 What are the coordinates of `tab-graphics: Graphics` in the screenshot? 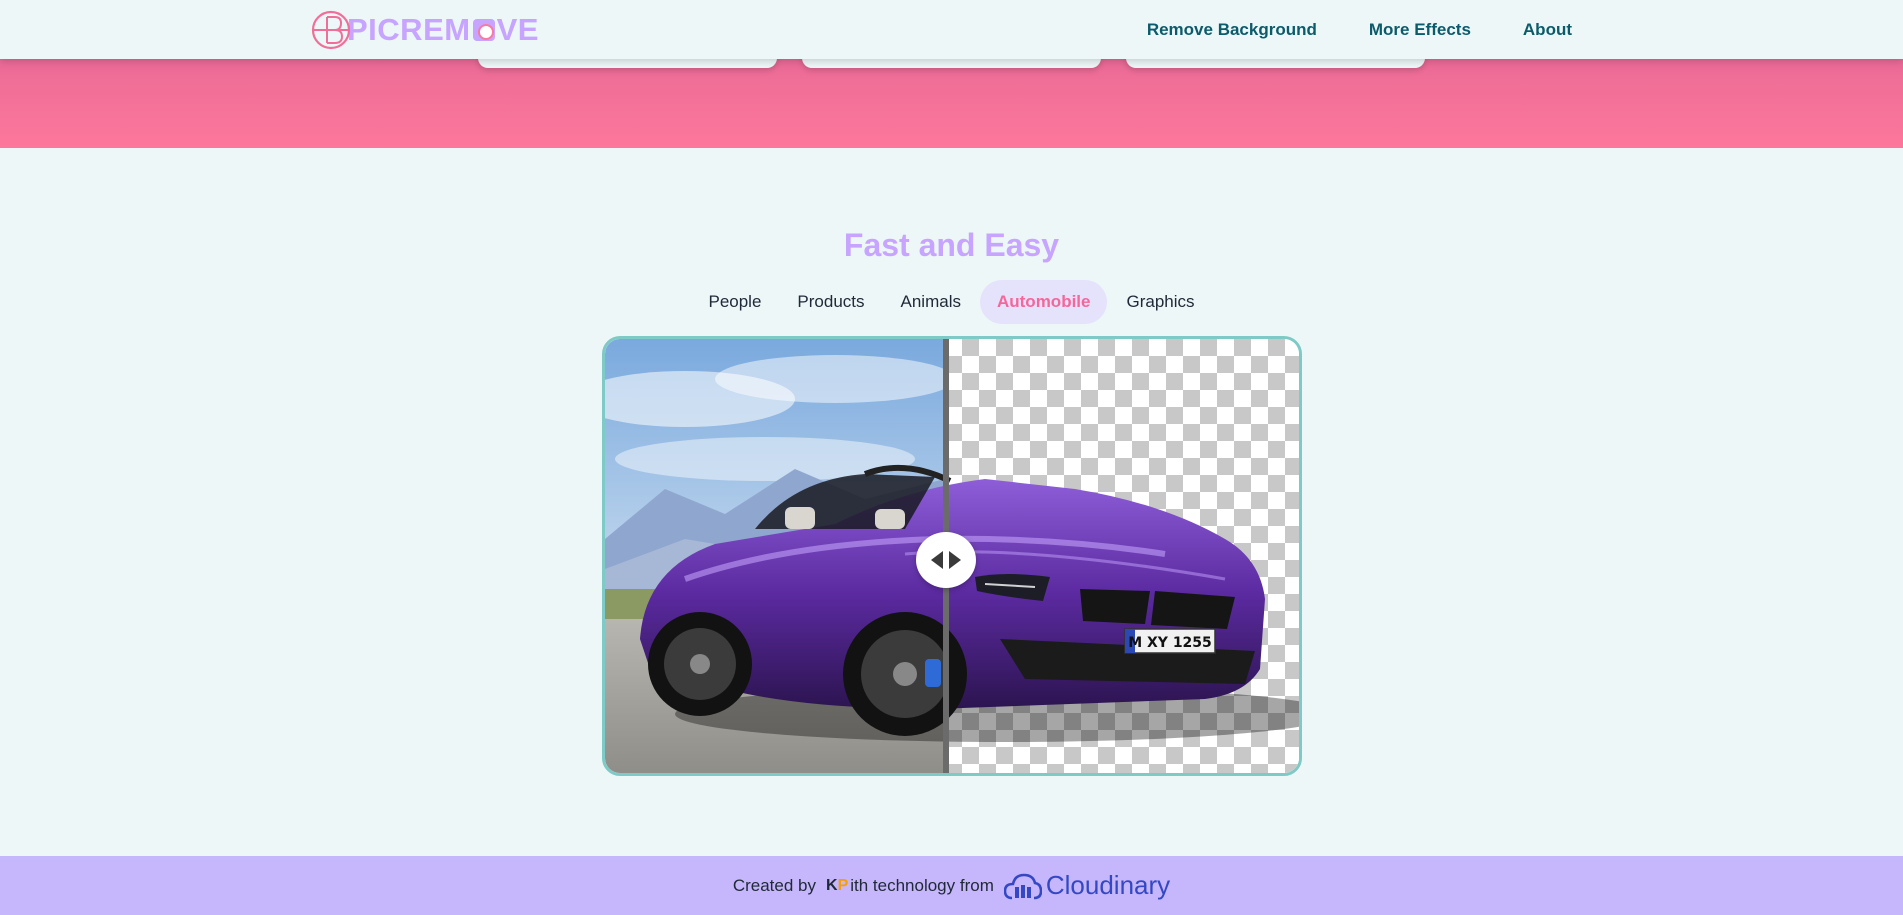 It's located at (1160, 302).